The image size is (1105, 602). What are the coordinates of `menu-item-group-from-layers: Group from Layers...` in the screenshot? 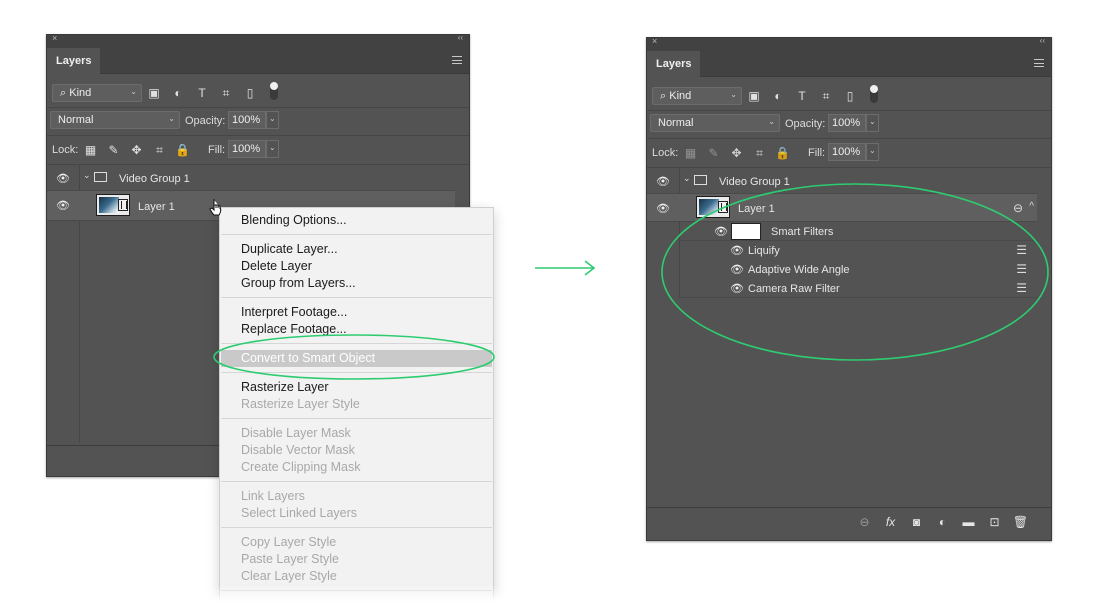 It's located at (298, 283).